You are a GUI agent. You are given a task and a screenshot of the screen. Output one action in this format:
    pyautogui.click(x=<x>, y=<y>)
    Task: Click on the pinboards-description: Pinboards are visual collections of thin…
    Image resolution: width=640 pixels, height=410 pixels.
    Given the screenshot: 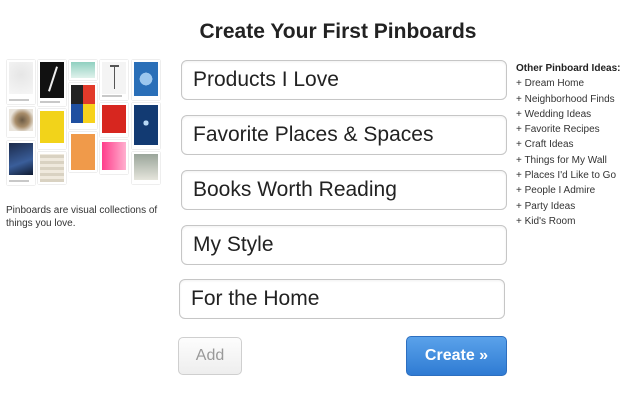 What is the action you would take?
    pyautogui.click(x=82, y=217)
    